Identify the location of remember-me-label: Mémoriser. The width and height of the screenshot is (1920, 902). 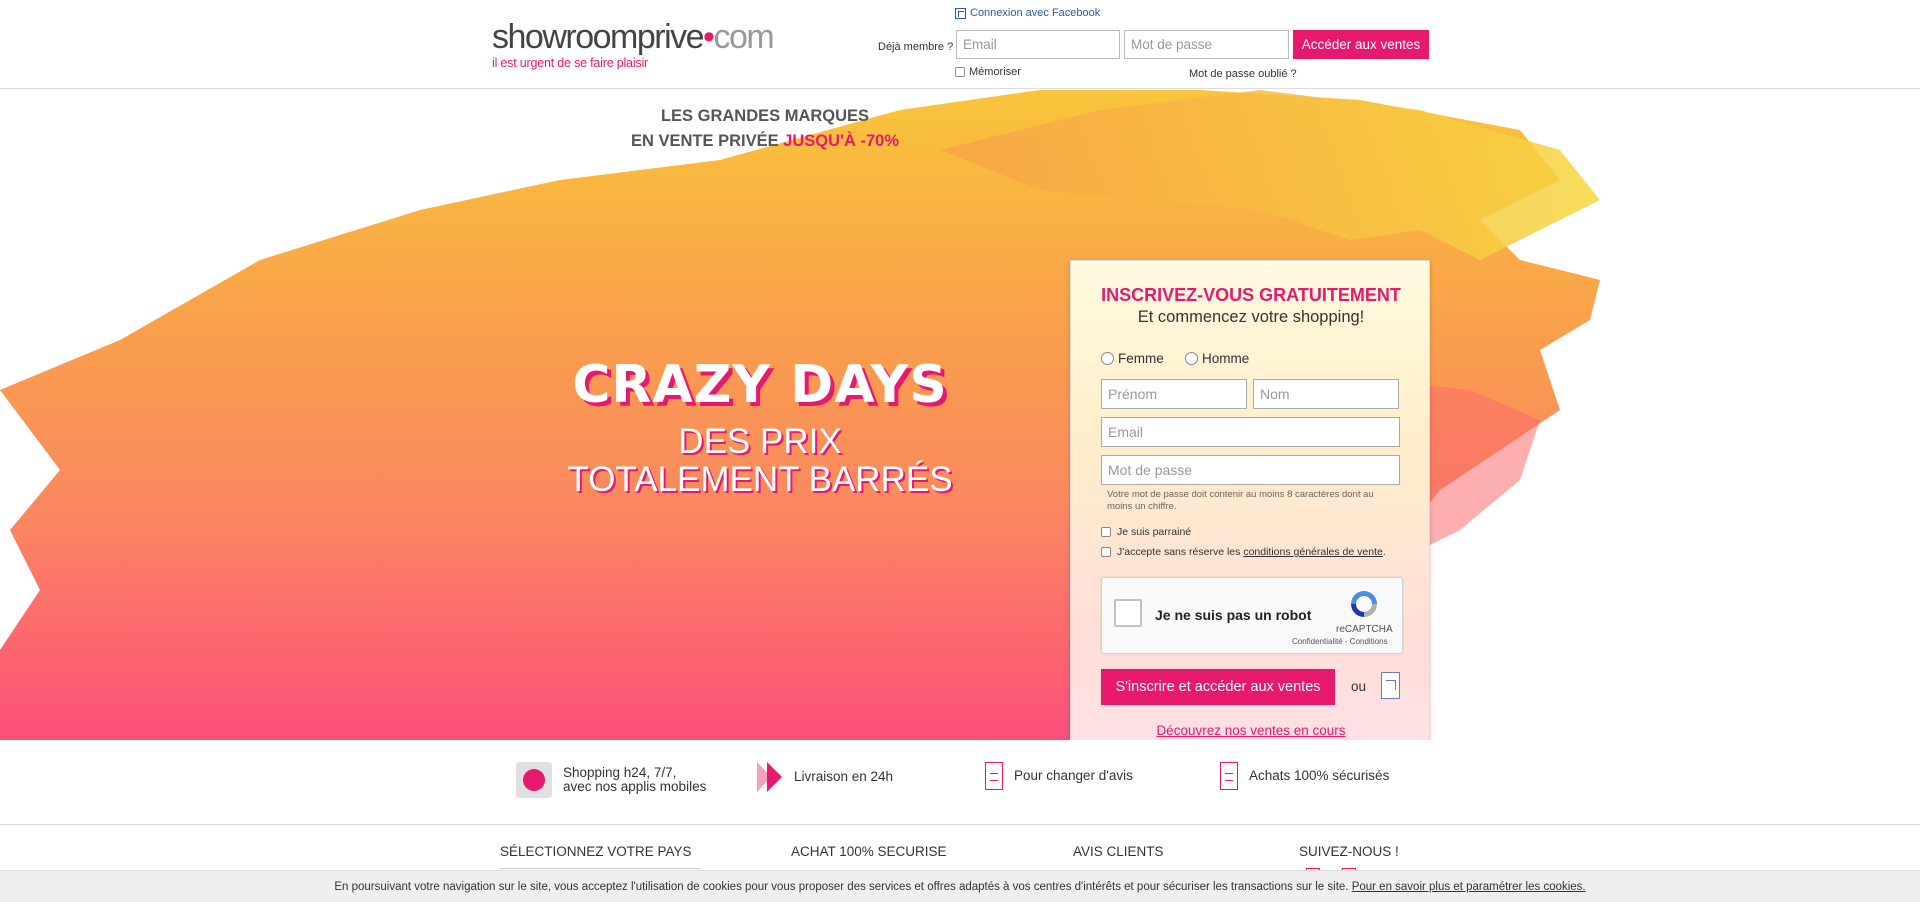
(995, 72).